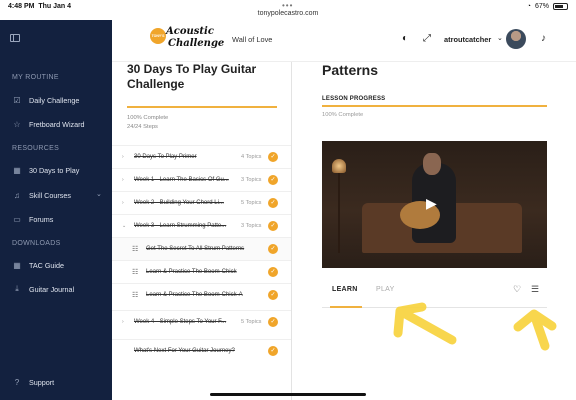 This screenshot has height=400, width=576. What do you see at coordinates (36, 148) in the screenshot?
I see `section-resources: RESOURCES` at bounding box center [36, 148].